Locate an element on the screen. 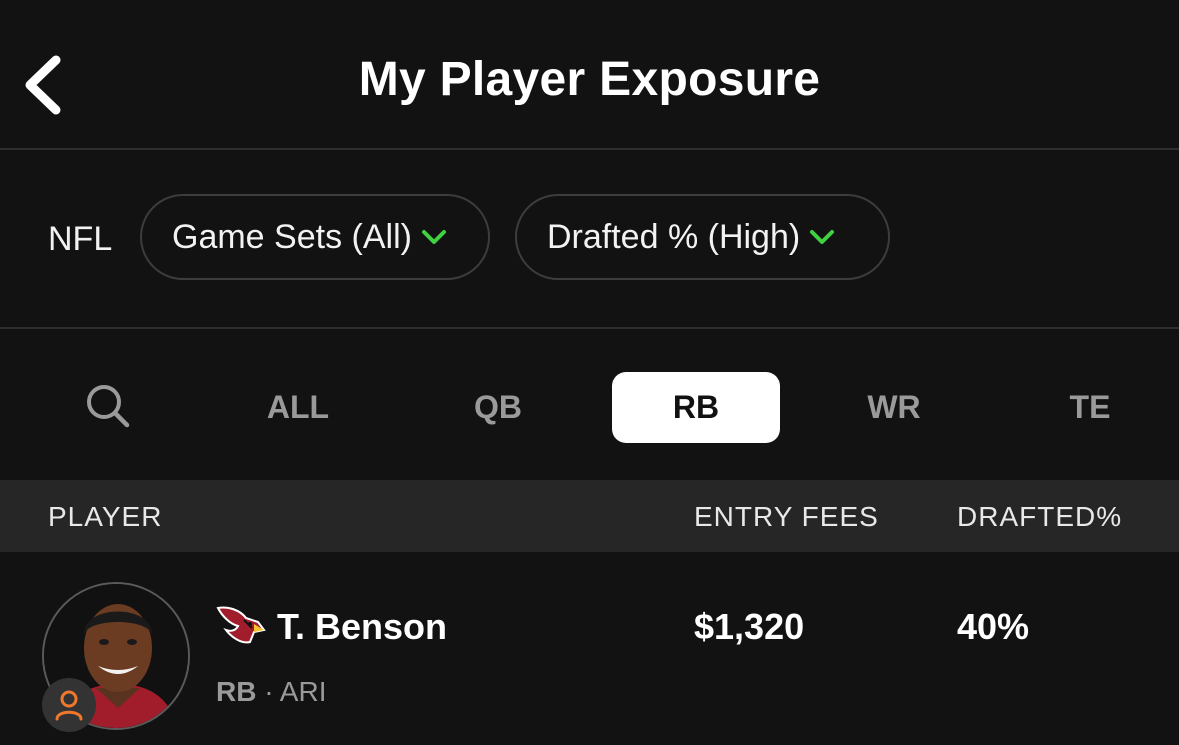 Image resolution: width=1179 pixels, height=745 pixels. player-position: RB is located at coordinates (236, 691).